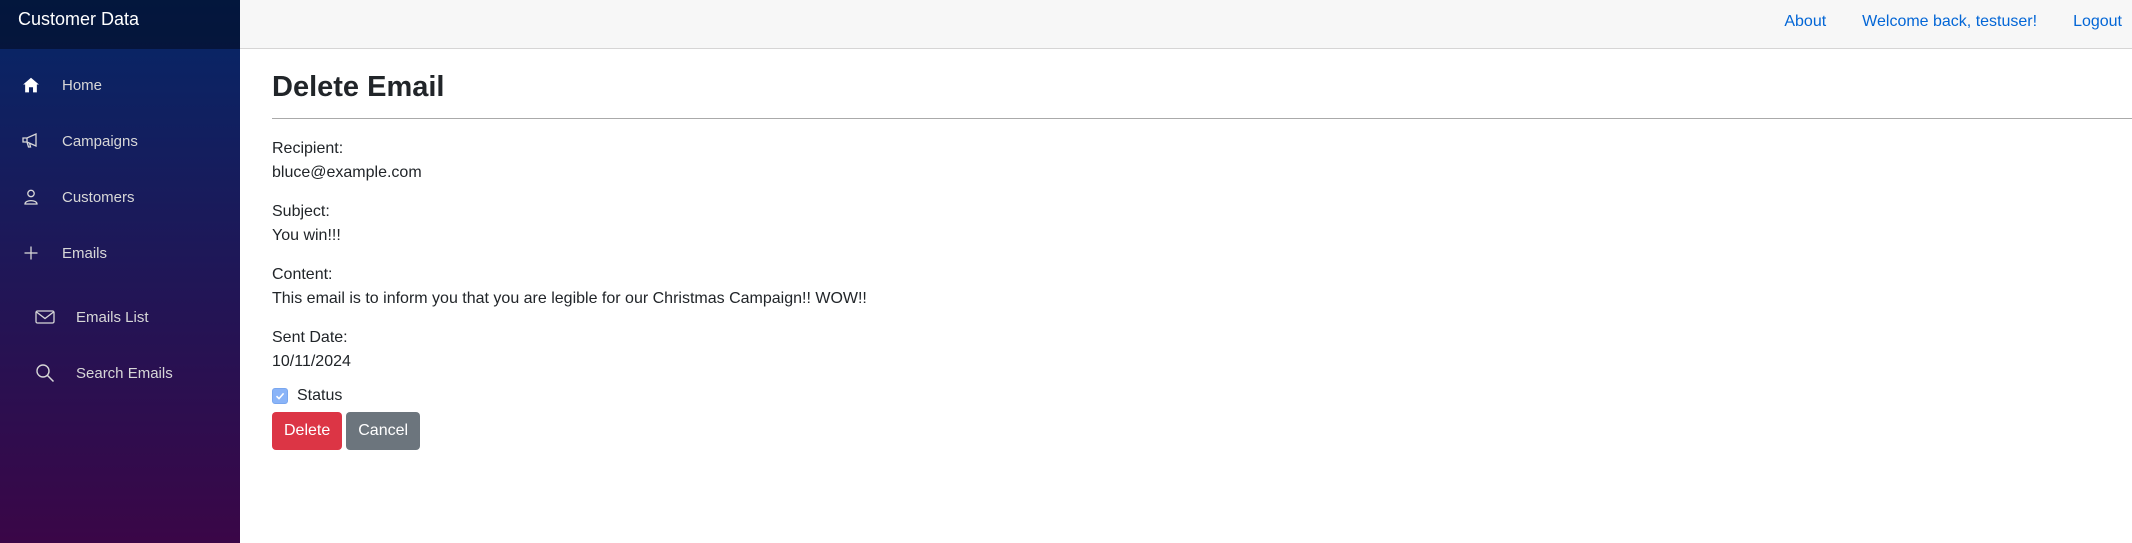 This screenshot has width=2132, height=543. I want to click on about-link: About, so click(1805, 22).